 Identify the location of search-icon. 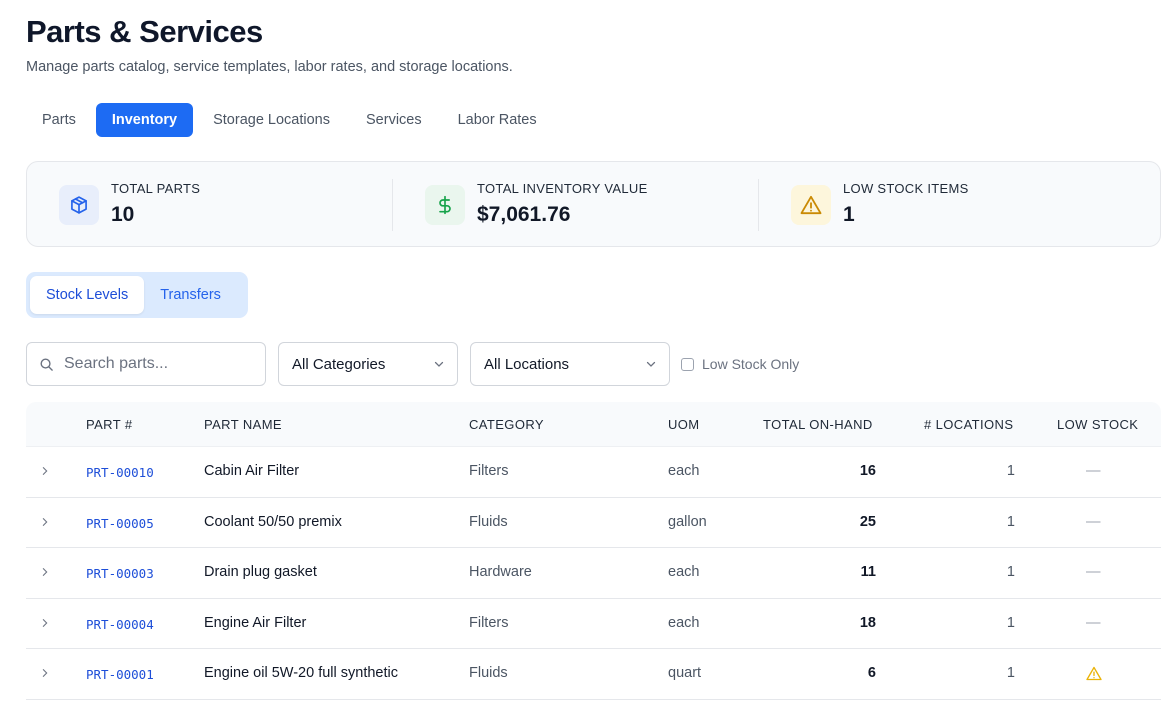
(46, 364).